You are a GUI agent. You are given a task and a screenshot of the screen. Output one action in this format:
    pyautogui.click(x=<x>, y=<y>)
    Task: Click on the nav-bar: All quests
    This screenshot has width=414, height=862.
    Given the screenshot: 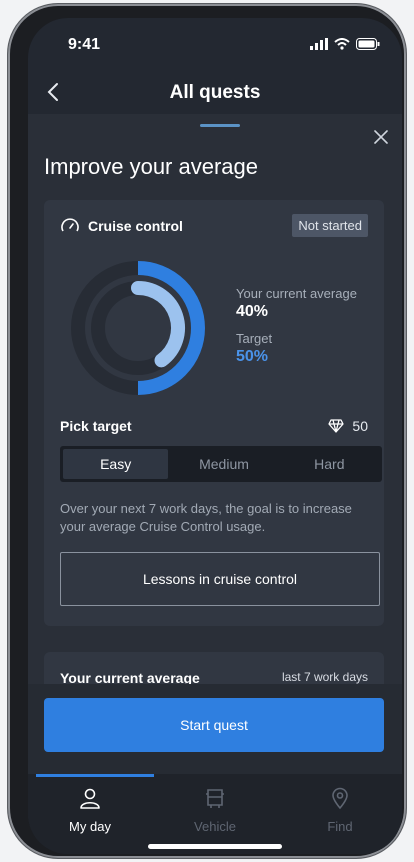 What is the action you would take?
    pyautogui.click(x=215, y=94)
    